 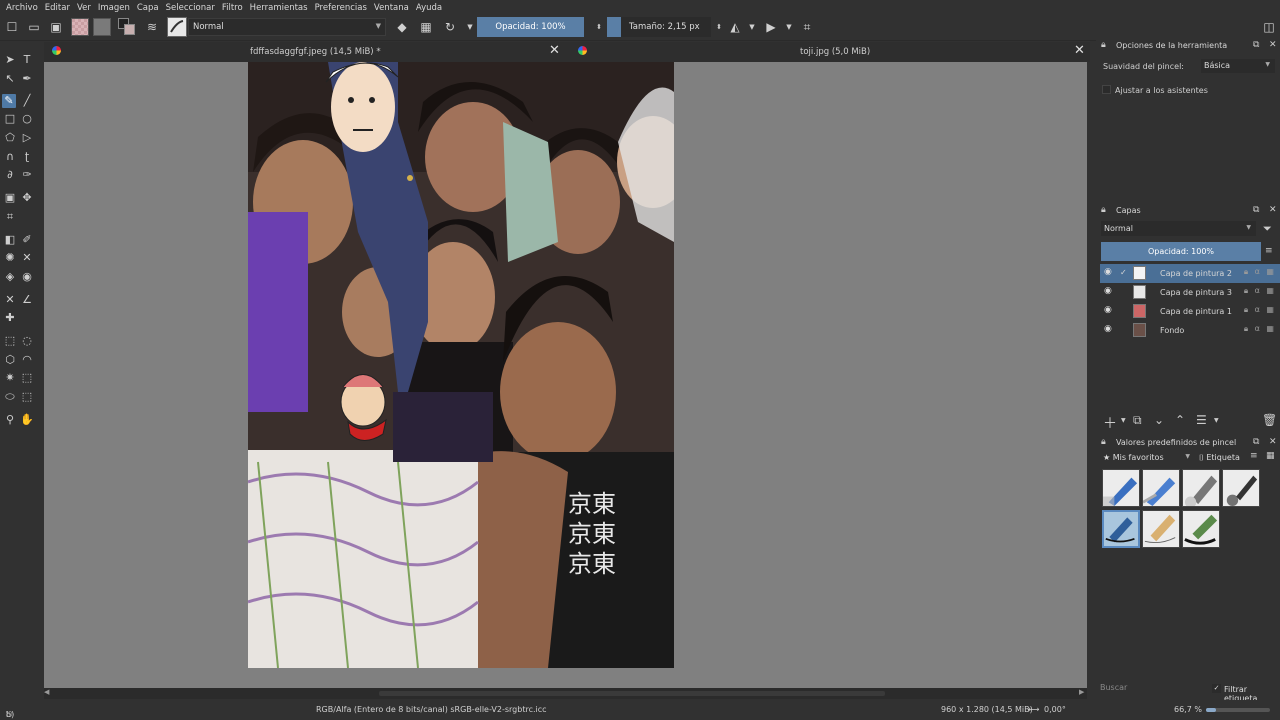 I want to click on layer-blend-select: Normal ▼, so click(x=1178, y=228).